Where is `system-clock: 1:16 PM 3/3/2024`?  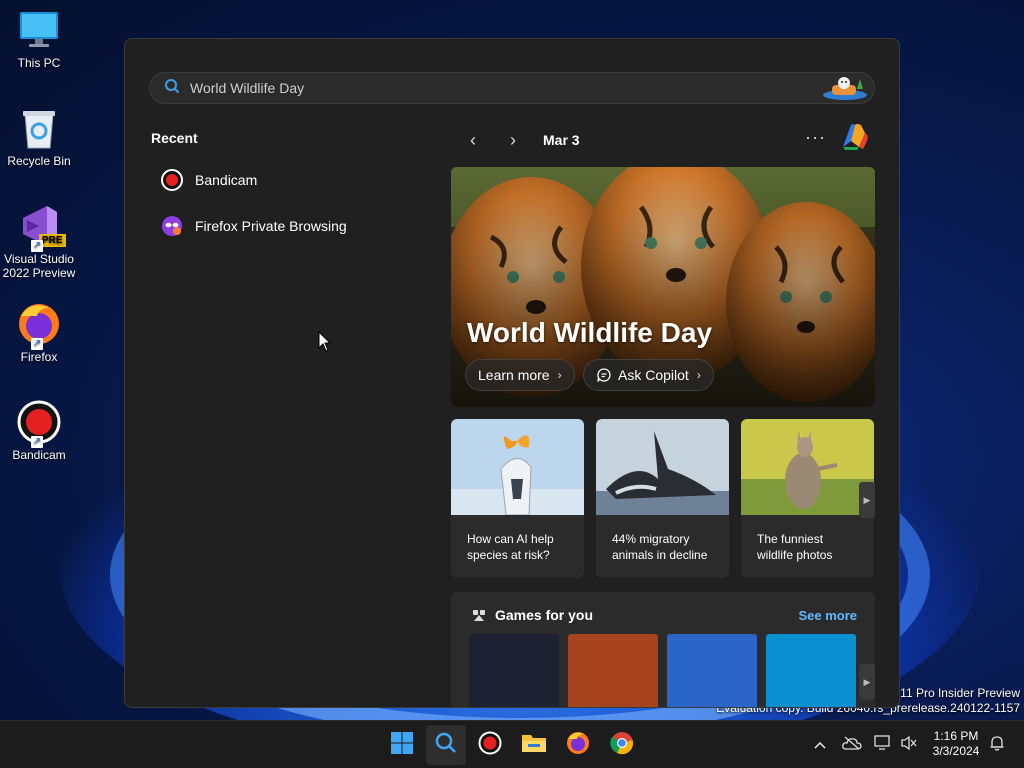
system-clock: 1:16 PM 3/3/2024 is located at coordinates (956, 744).